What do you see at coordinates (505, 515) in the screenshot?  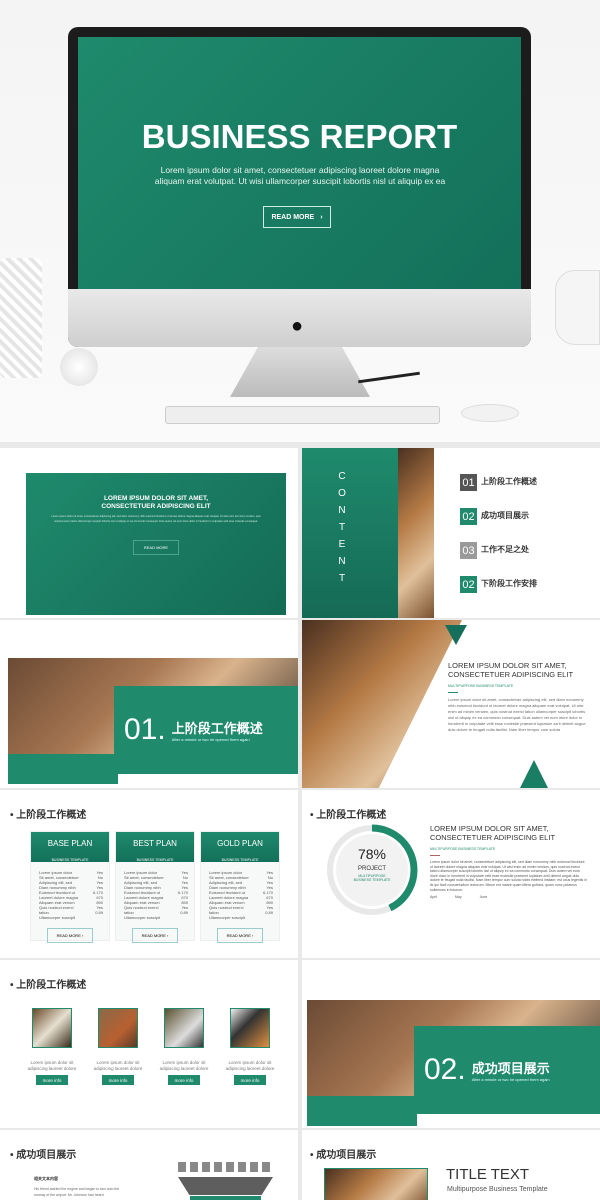 I see `item-label: 成功项目展示` at bounding box center [505, 515].